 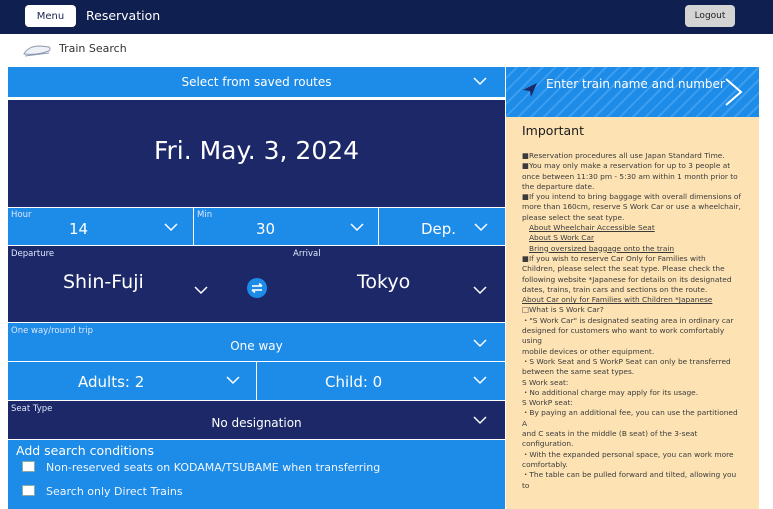 I want to click on arrival-station: Tokyo, so click(x=383, y=282).